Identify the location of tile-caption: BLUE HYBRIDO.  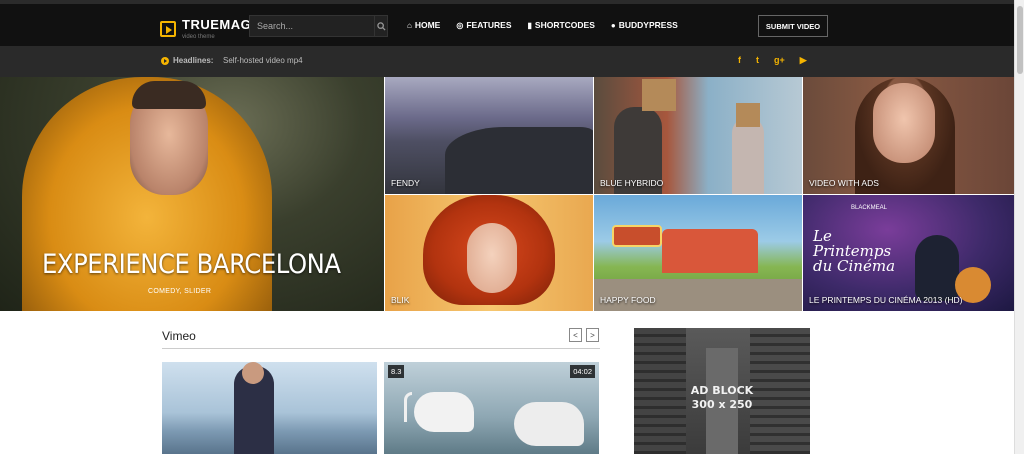
(632, 183).